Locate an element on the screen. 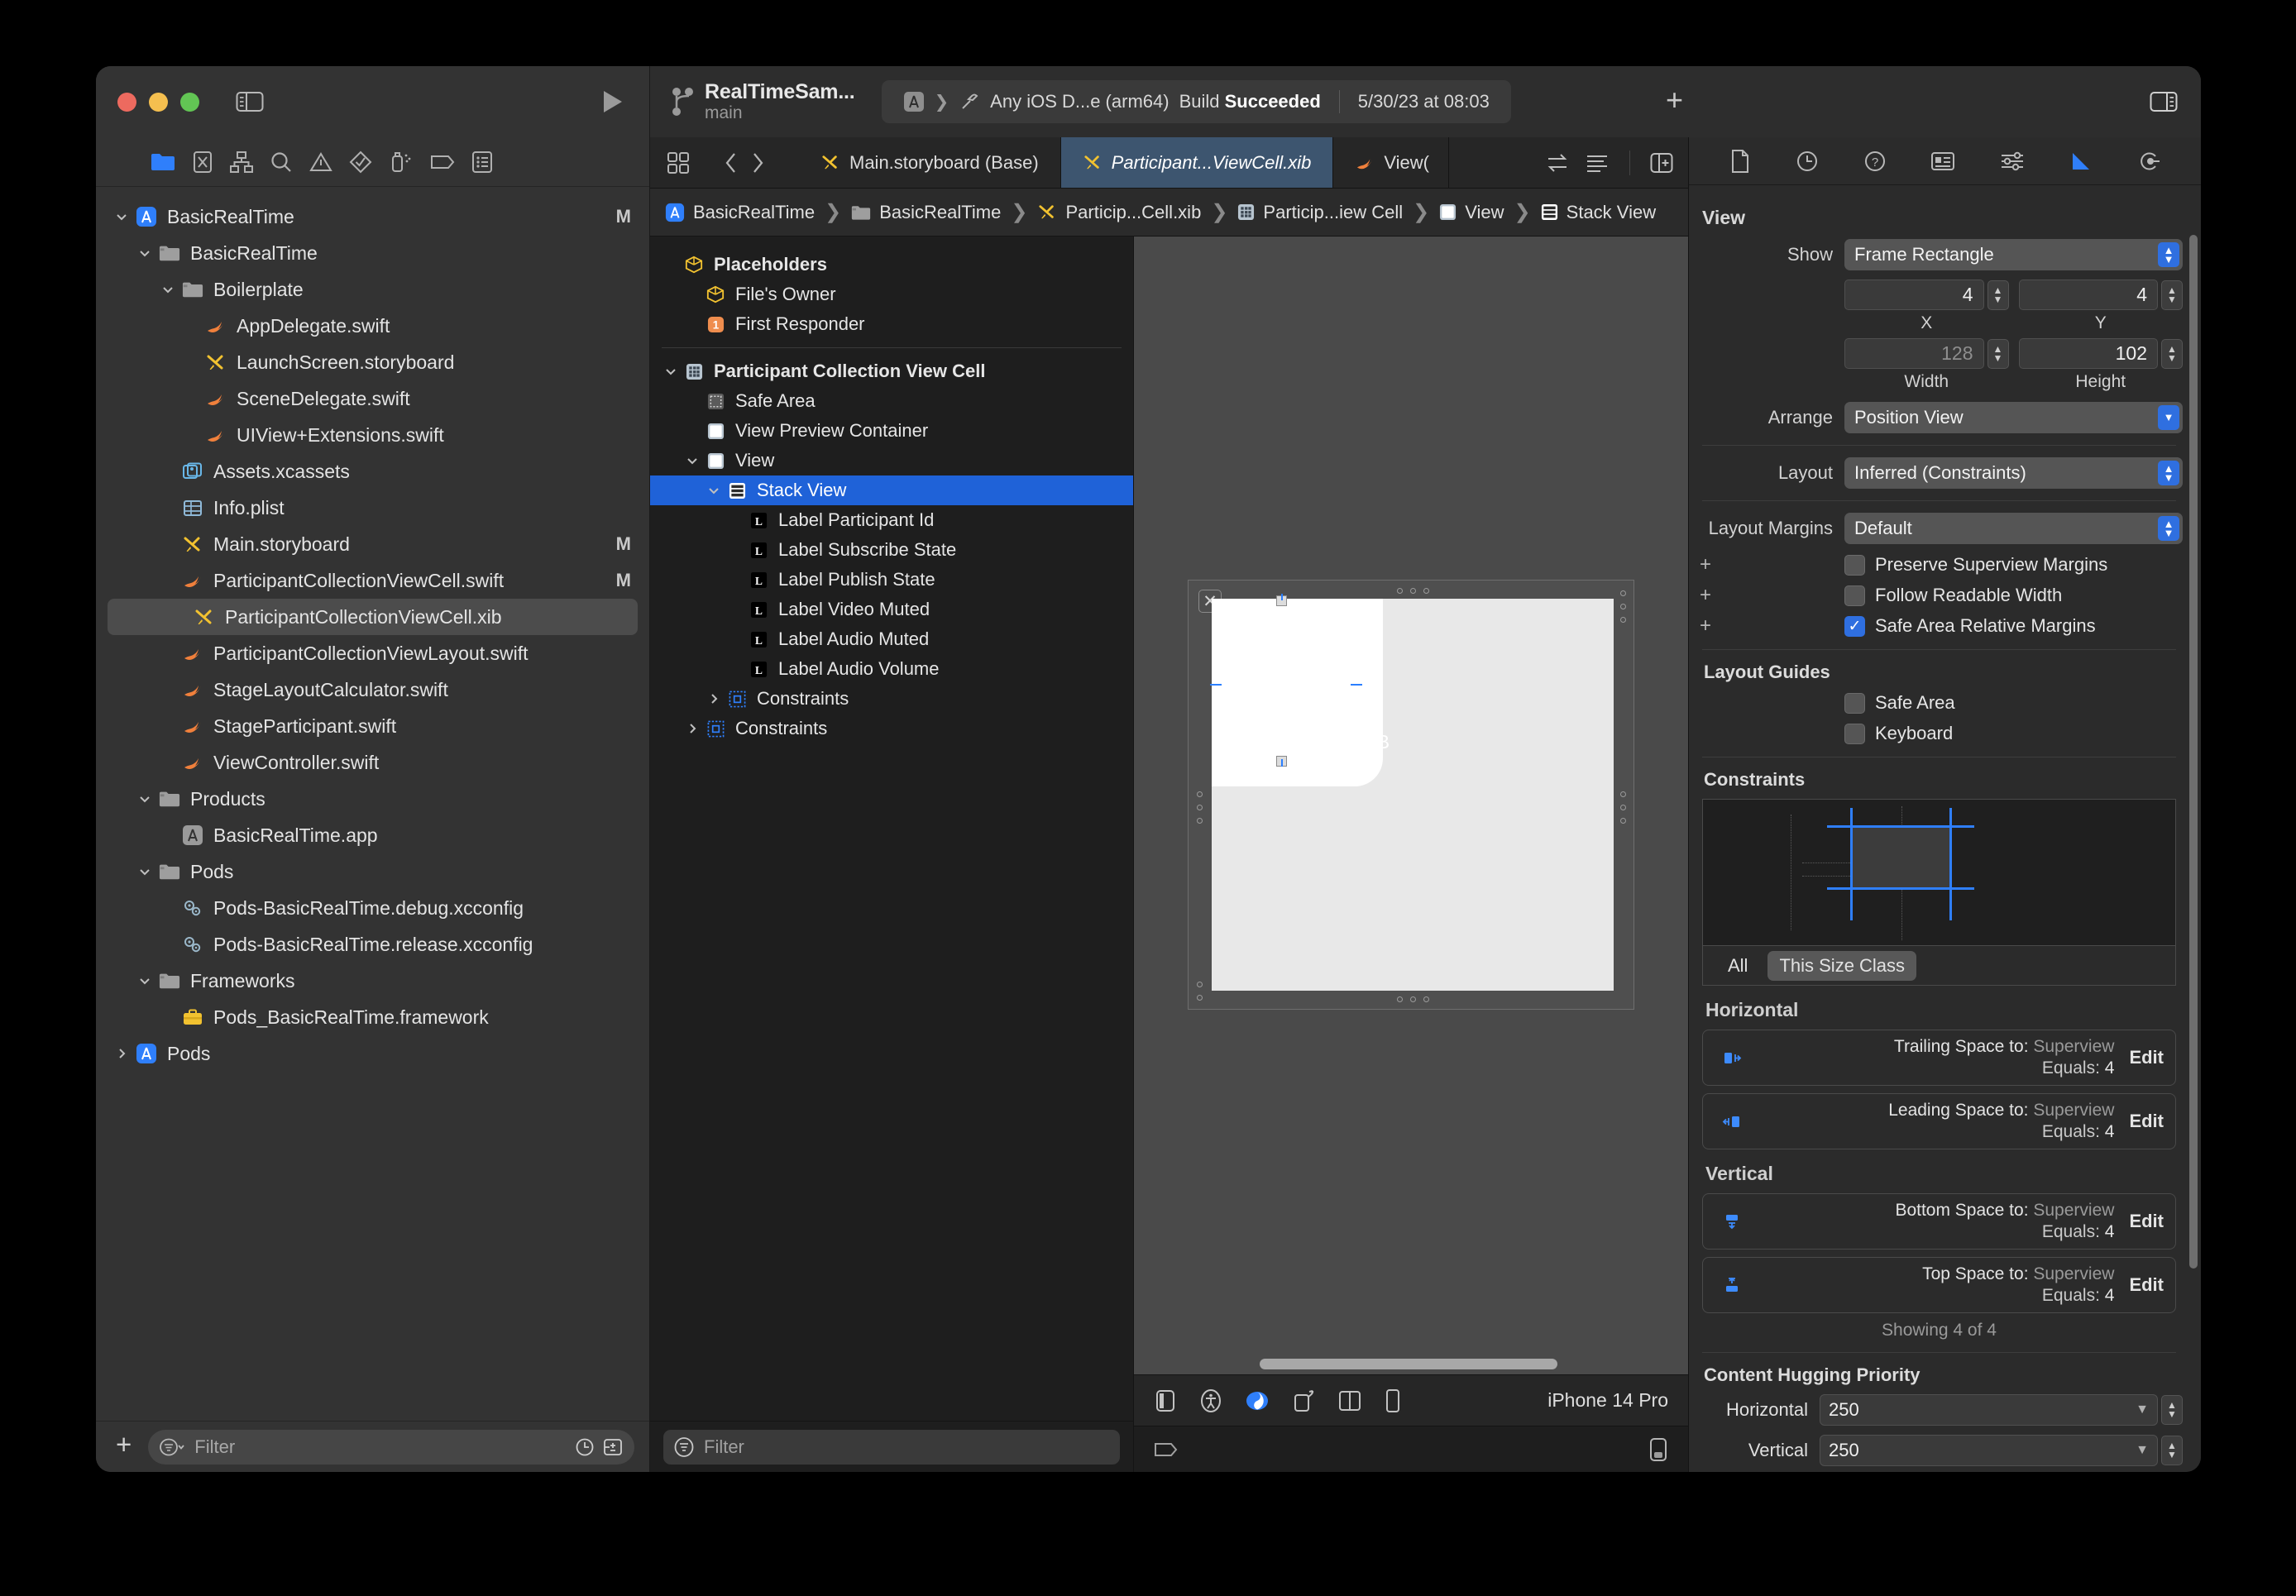 The image size is (2296, 1596). appearance-icon is located at coordinates (1257, 1400).